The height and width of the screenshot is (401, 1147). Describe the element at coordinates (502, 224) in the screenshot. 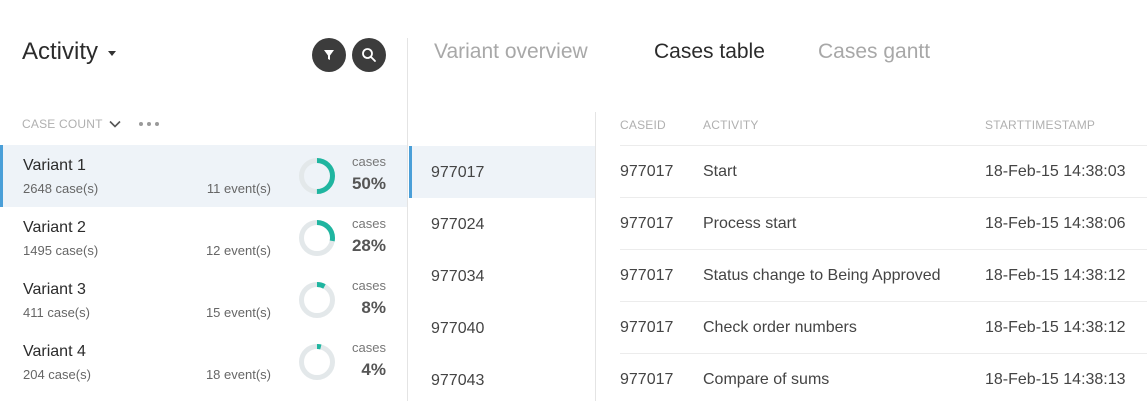

I see `case-id-item: 977024` at that location.